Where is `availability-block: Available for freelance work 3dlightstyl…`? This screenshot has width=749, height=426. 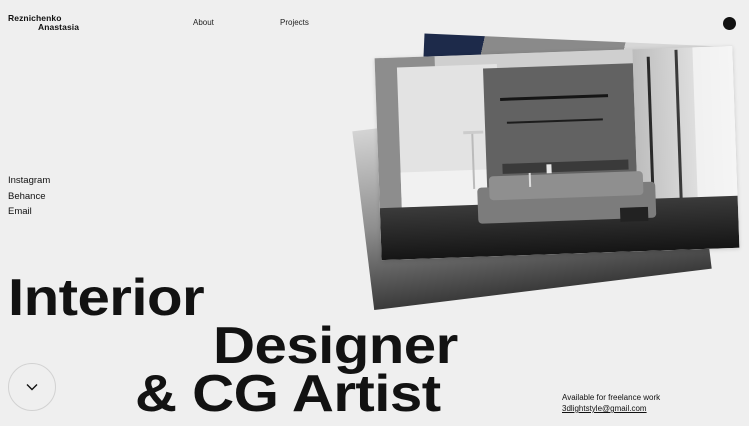
availability-block: Available for freelance work 3dlightstyl… is located at coordinates (611, 403).